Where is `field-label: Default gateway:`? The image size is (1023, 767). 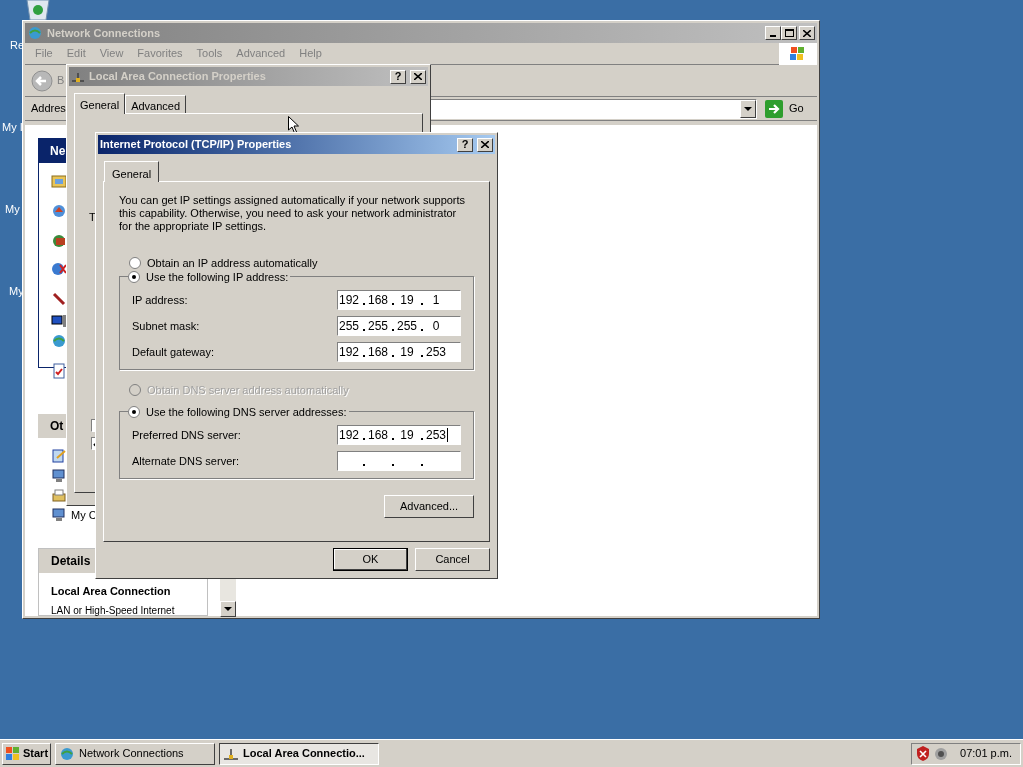
field-label: Default gateway: is located at coordinates (173, 352).